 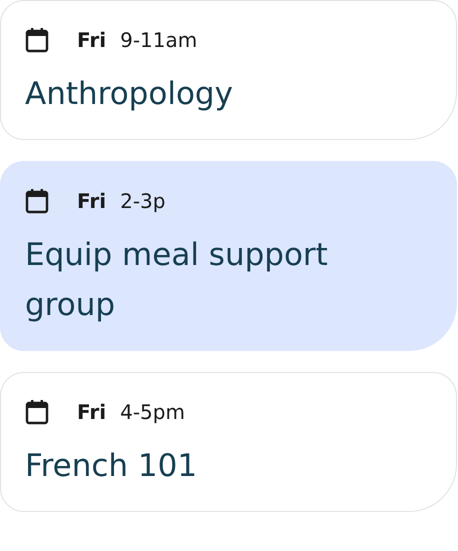 What do you see at coordinates (129, 94) in the screenshot?
I see `event-title: Anthropology` at bounding box center [129, 94].